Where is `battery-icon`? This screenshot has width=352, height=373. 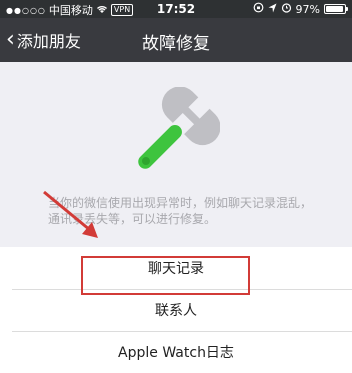
battery-icon is located at coordinates (336, 9).